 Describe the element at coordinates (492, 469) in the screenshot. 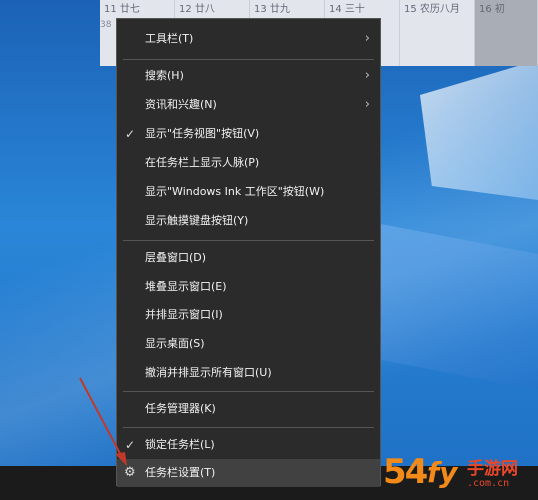

I see `watermark-name: 手游网` at that location.